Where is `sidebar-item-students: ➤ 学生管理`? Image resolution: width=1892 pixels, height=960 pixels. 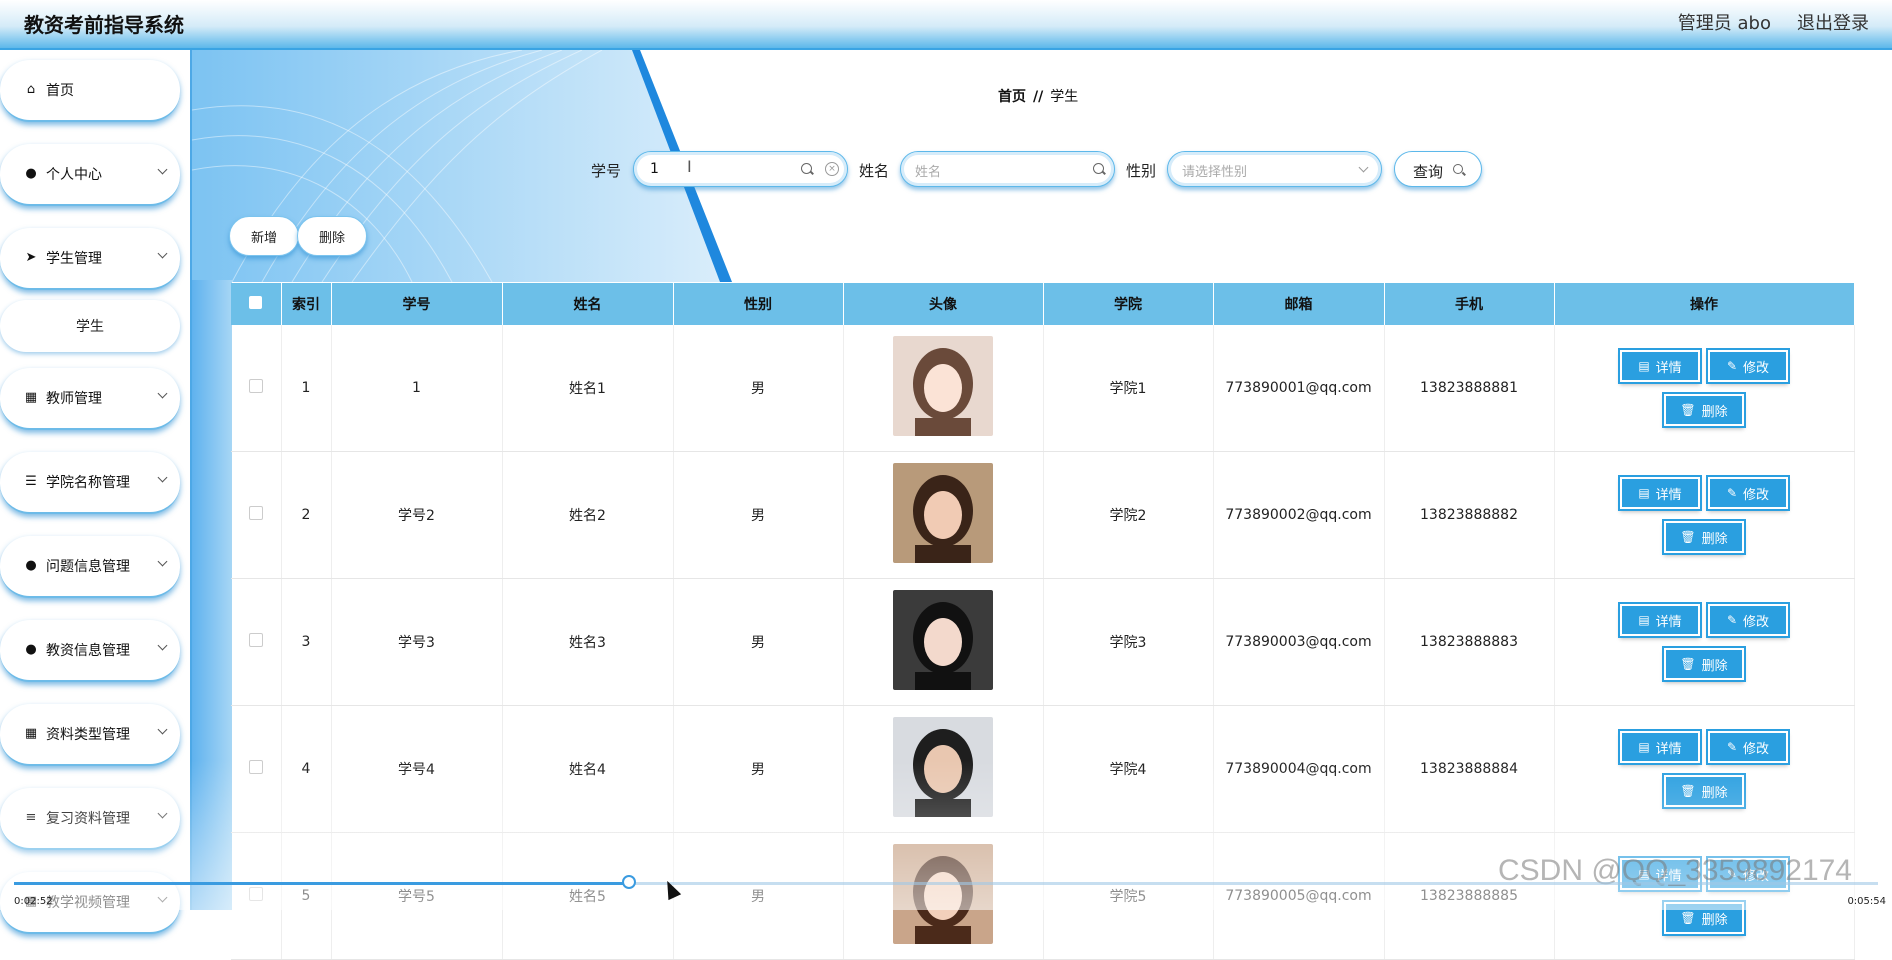 sidebar-item-students: ➤ 学生管理 is located at coordinates (90, 259).